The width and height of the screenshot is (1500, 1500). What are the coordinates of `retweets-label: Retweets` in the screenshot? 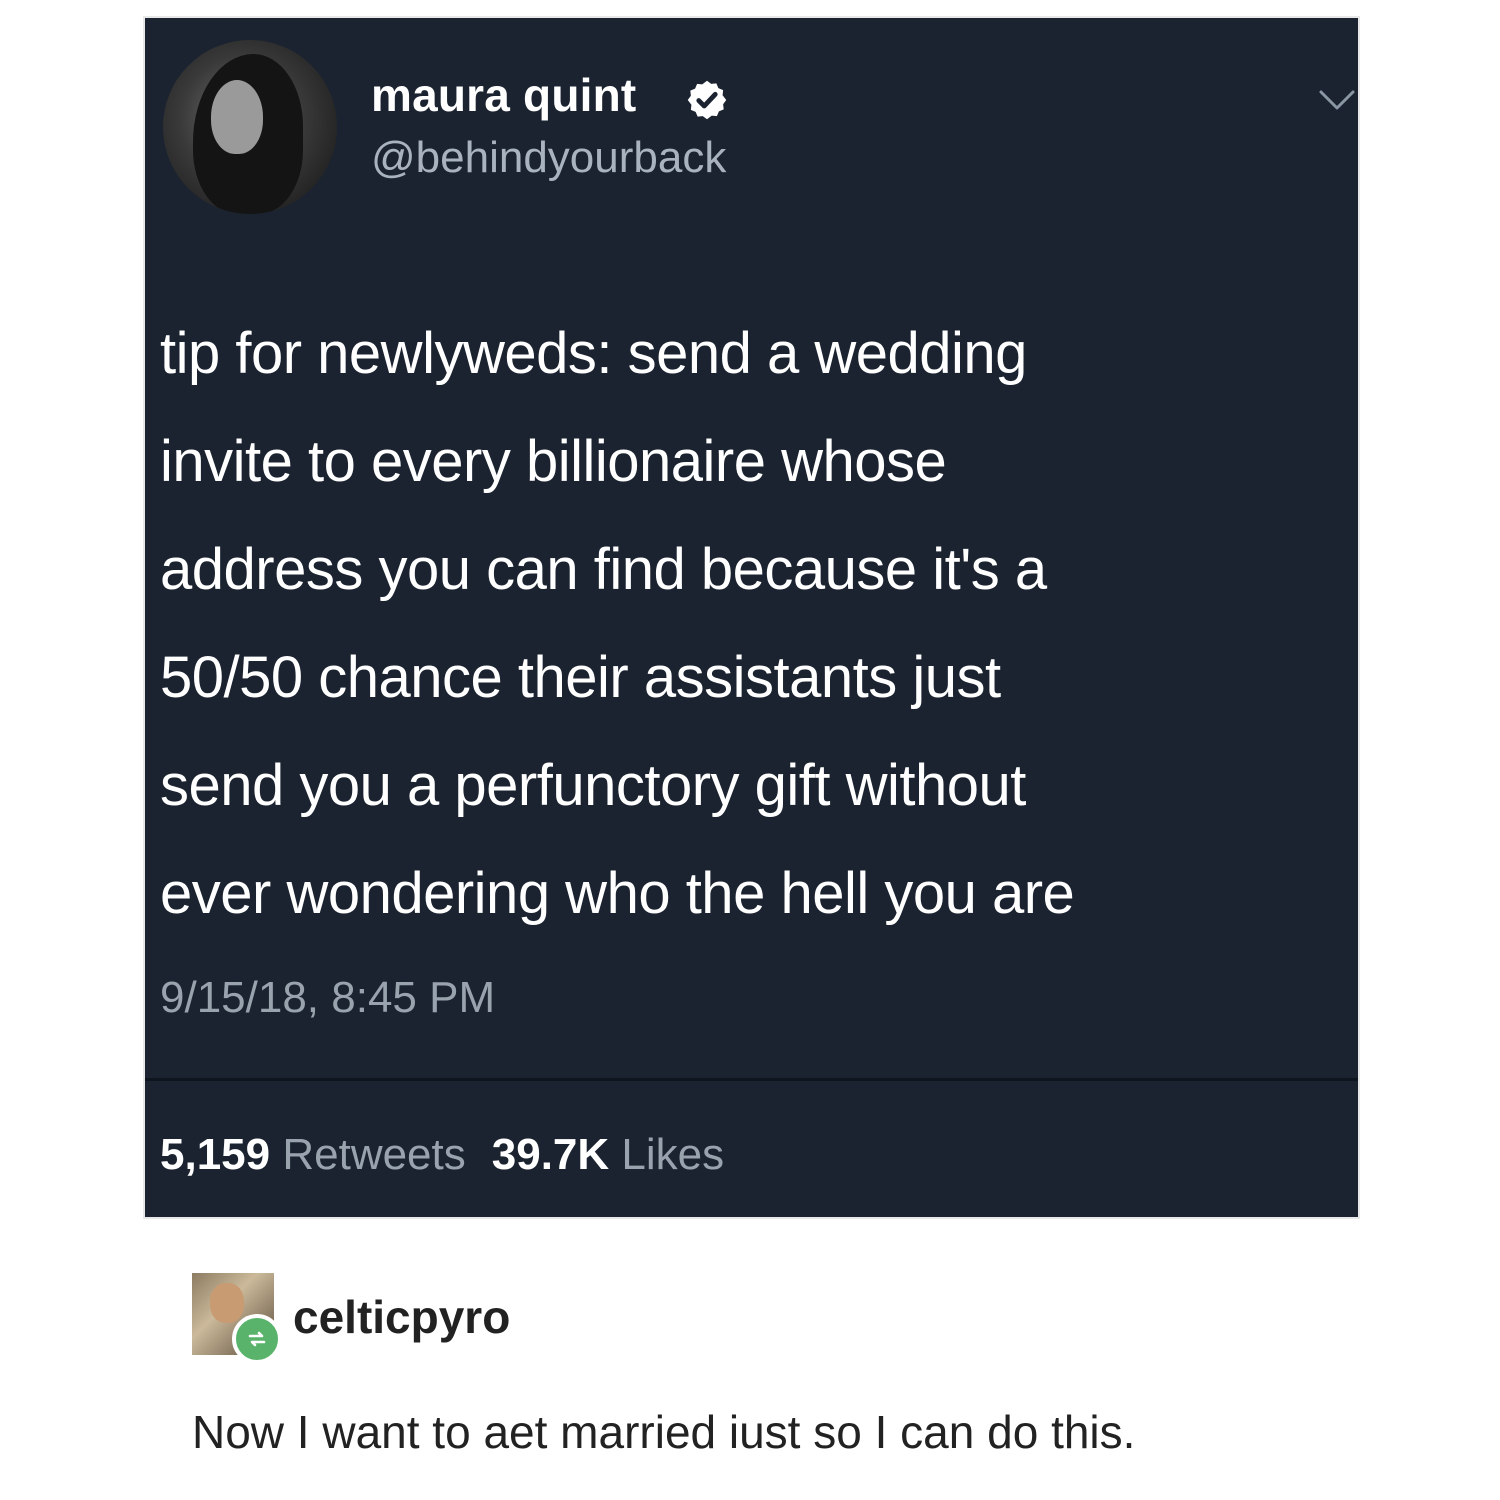 It's located at (374, 1154).